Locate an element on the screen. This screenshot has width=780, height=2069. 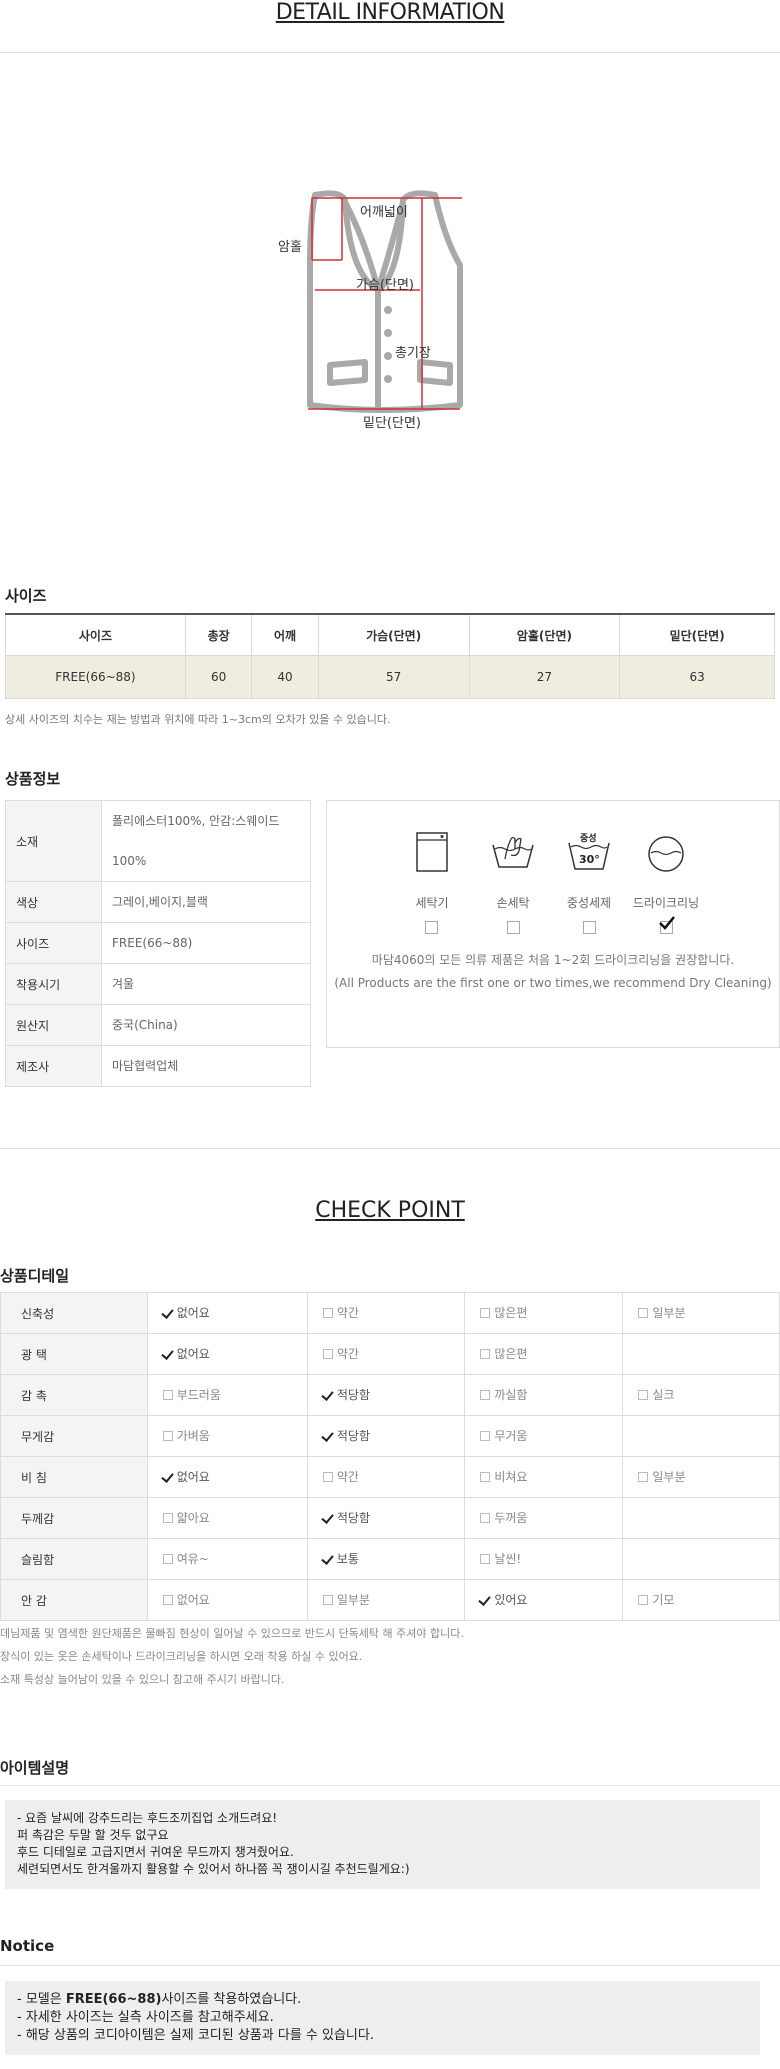
detail-key: 신축성 is located at coordinates (74, 1313).